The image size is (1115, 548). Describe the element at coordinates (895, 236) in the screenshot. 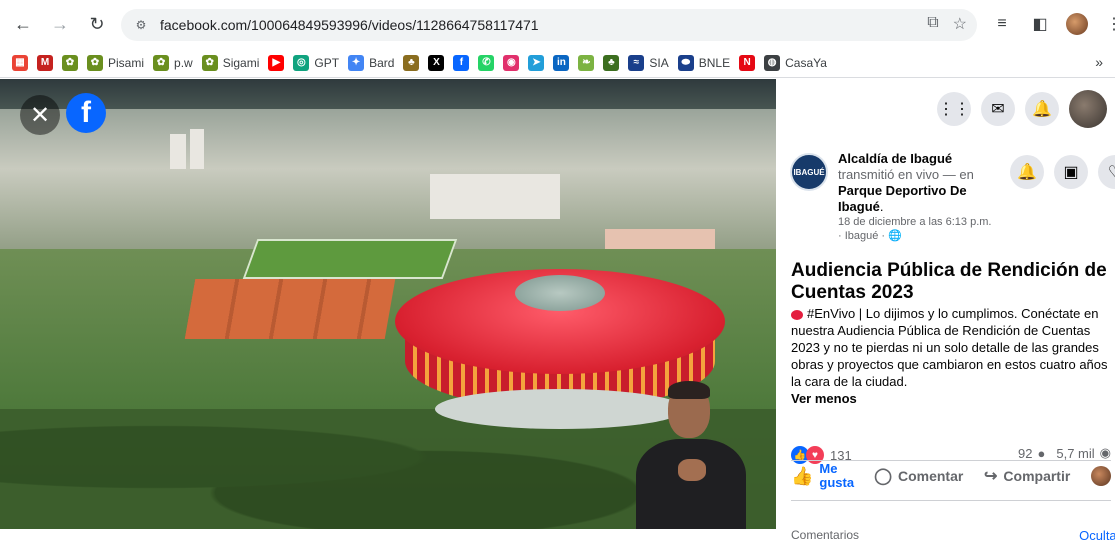

I see `globe-icon: 🌐` at that location.